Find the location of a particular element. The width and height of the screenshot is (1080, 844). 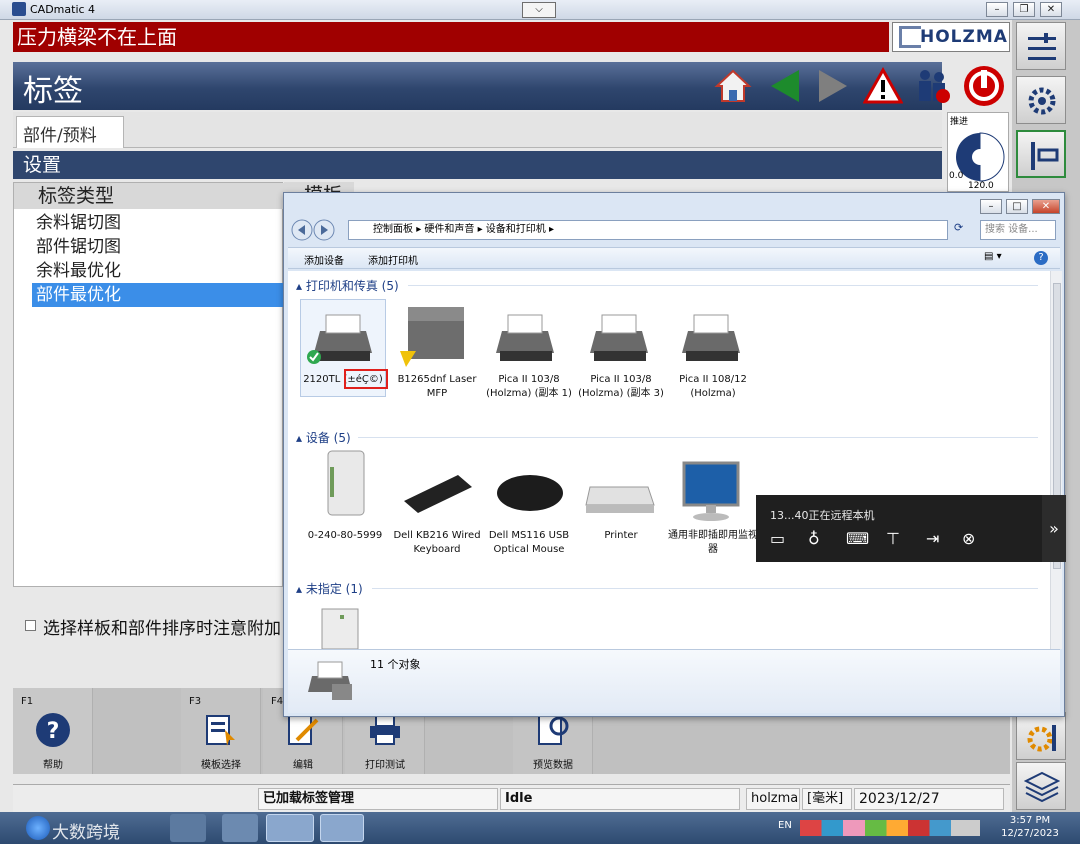

help-button: F1 ? 帮助 is located at coordinates (53, 731).